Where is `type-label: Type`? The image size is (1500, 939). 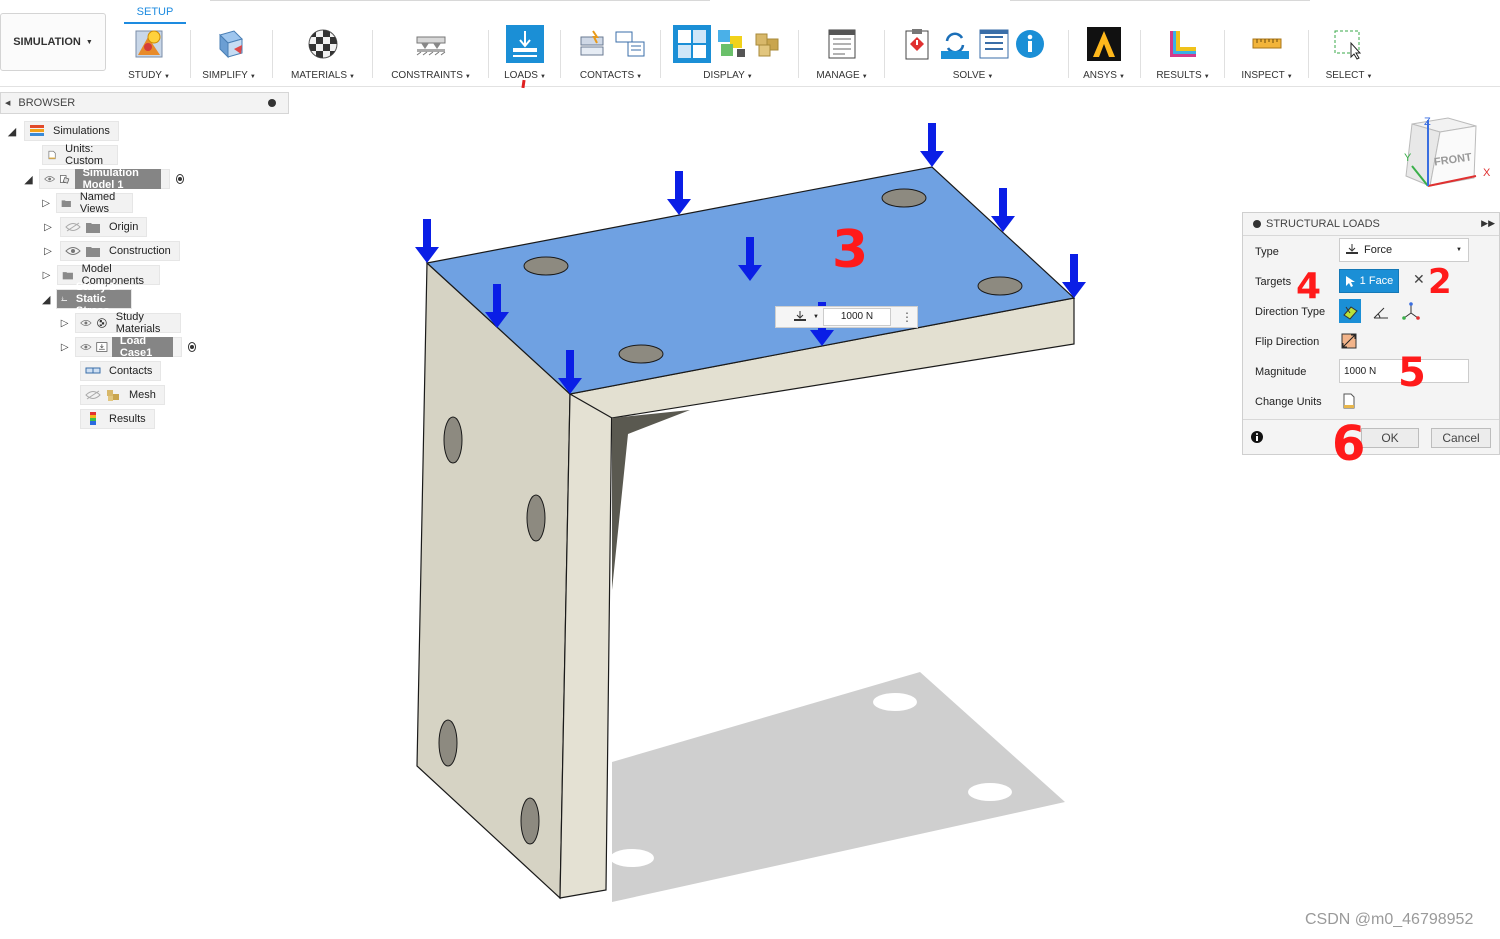
type-label: Type is located at coordinates (1267, 252).